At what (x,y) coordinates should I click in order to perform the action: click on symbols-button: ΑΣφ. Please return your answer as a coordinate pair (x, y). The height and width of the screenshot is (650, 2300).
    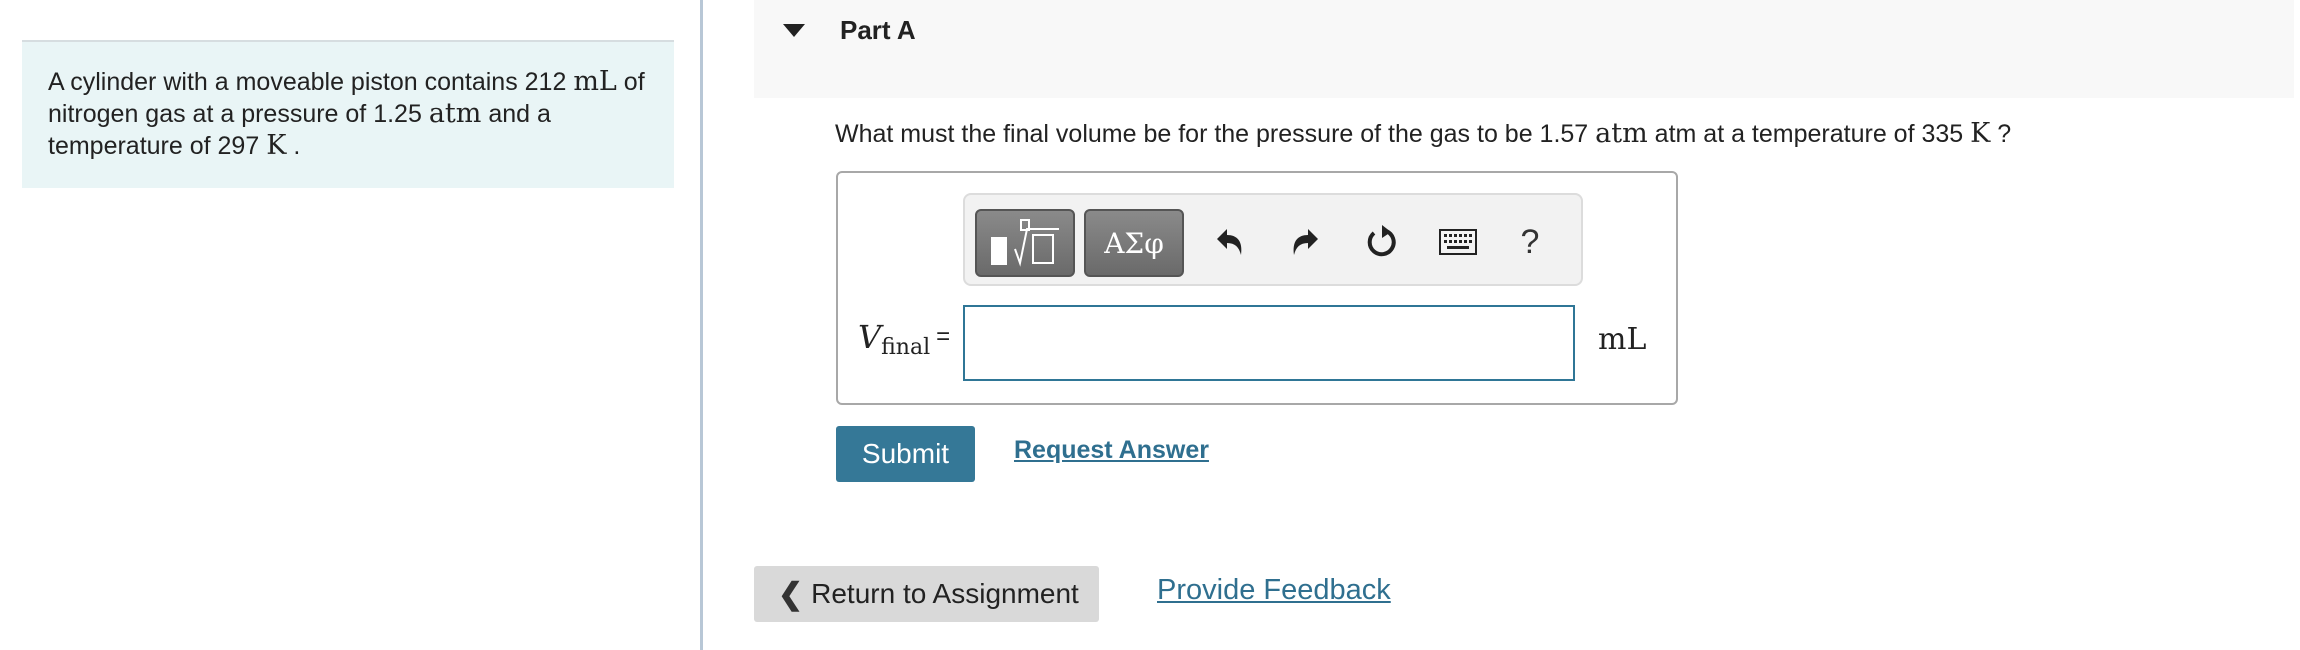
    Looking at the image, I should click on (1134, 243).